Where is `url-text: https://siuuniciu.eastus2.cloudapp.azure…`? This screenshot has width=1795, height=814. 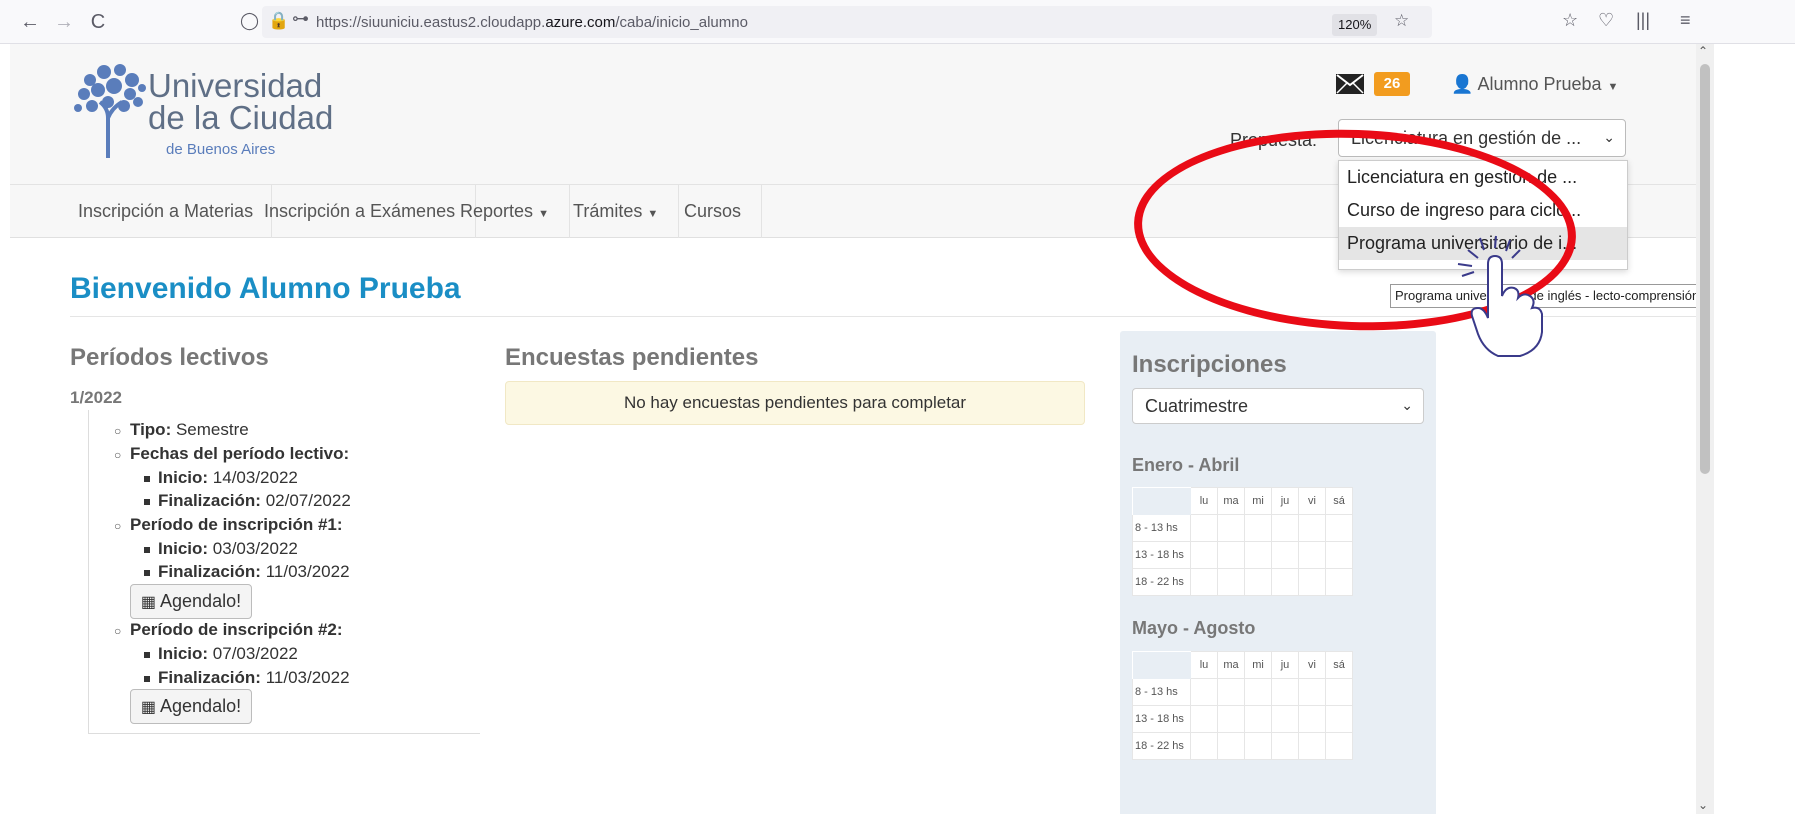
url-text: https://siuuniciu.eastus2.cloudapp.azure… is located at coordinates (532, 22).